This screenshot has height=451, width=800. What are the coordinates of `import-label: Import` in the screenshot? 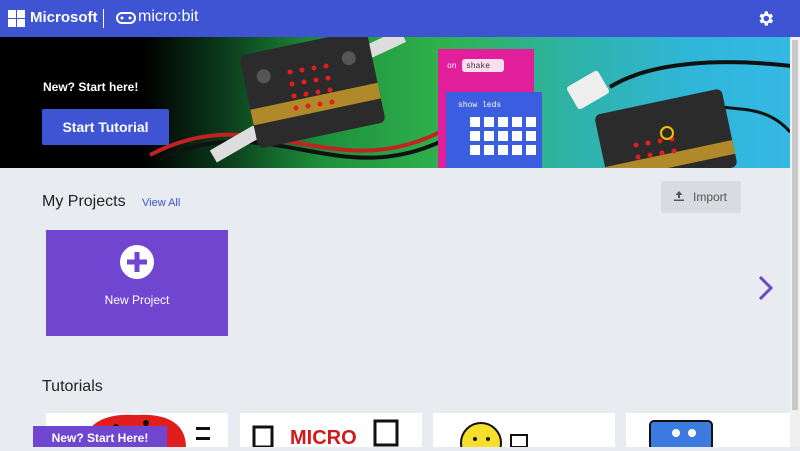 It's located at (710, 197).